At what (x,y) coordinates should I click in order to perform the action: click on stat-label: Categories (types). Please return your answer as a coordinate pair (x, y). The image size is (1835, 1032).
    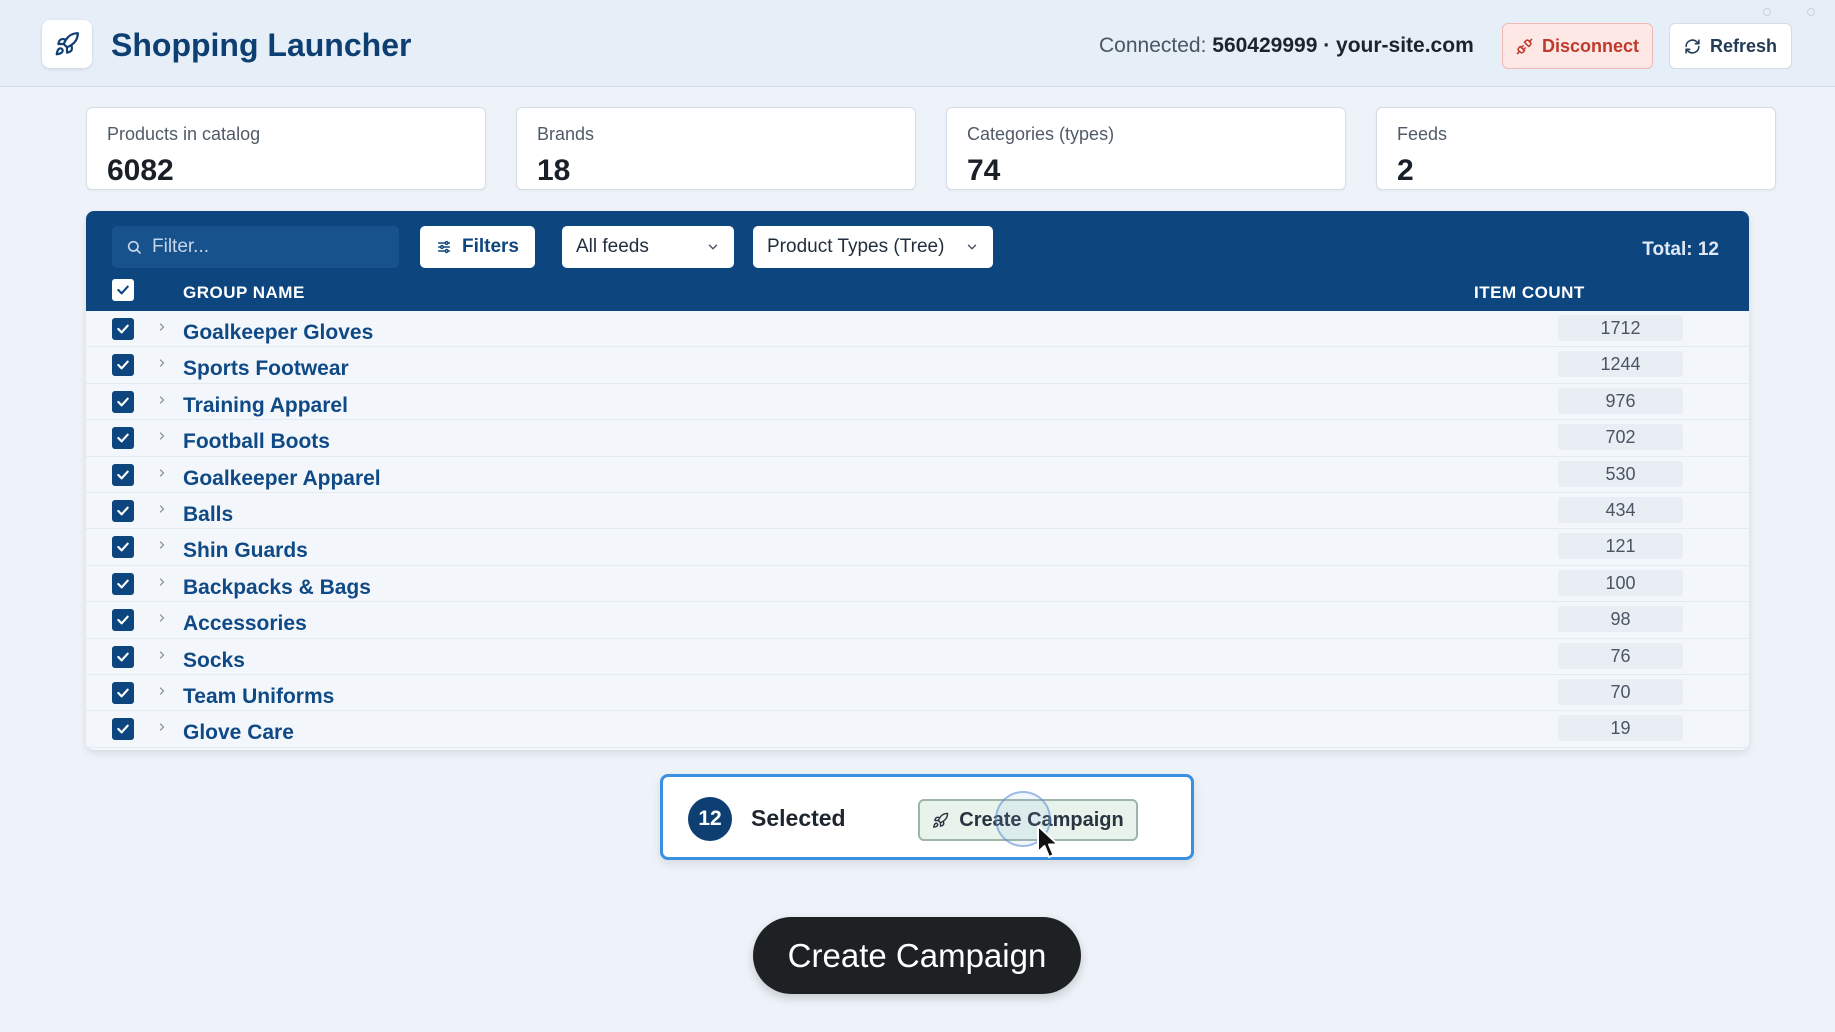
    Looking at the image, I should click on (1041, 134).